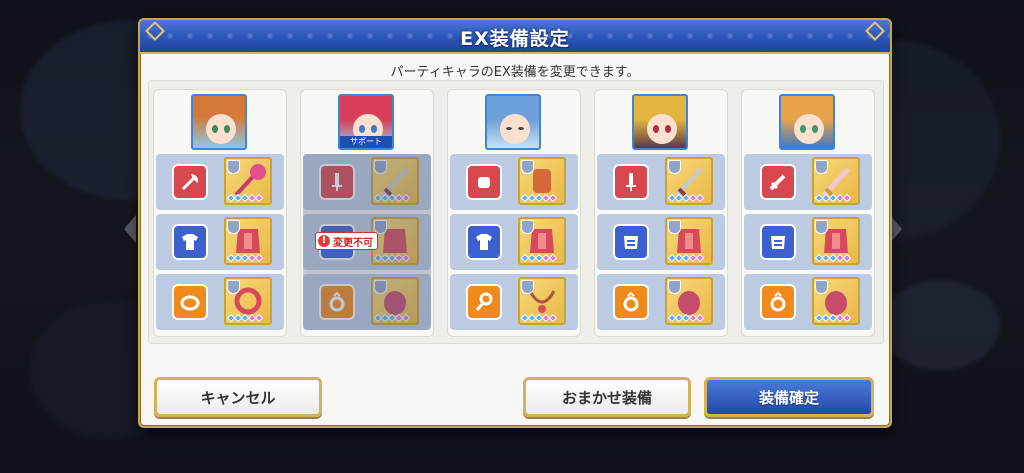 This screenshot has height=473, width=1024. What do you see at coordinates (836, 181) in the screenshot?
I see `crystal-sword-icon` at bounding box center [836, 181].